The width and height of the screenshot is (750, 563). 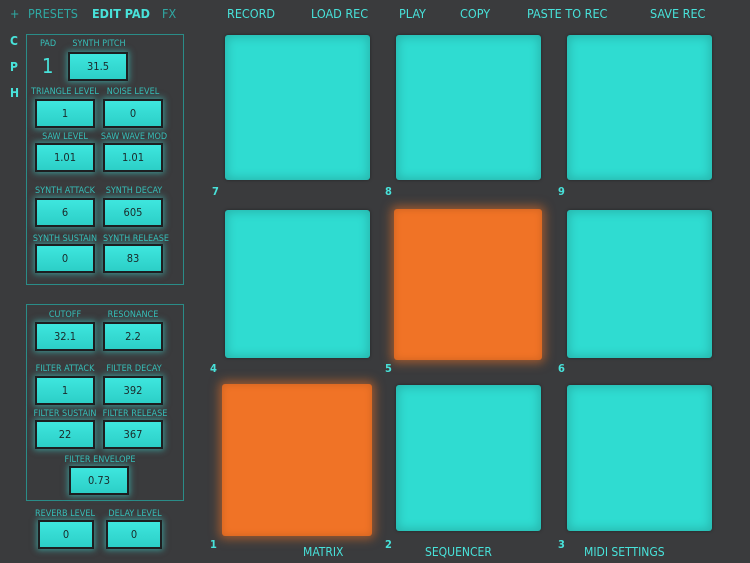 I want to click on synth-sustain-field: 0, so click(x=65, y=258).